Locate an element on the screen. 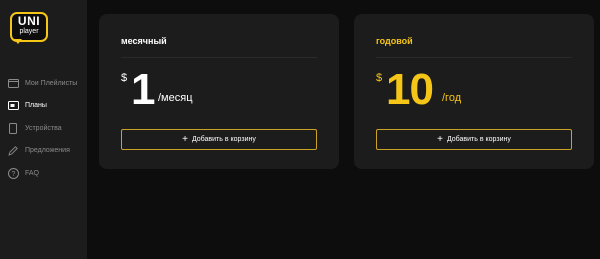 This screenshot has height=259, width=600. question-icon: ? is located at coordinates (13, 173).